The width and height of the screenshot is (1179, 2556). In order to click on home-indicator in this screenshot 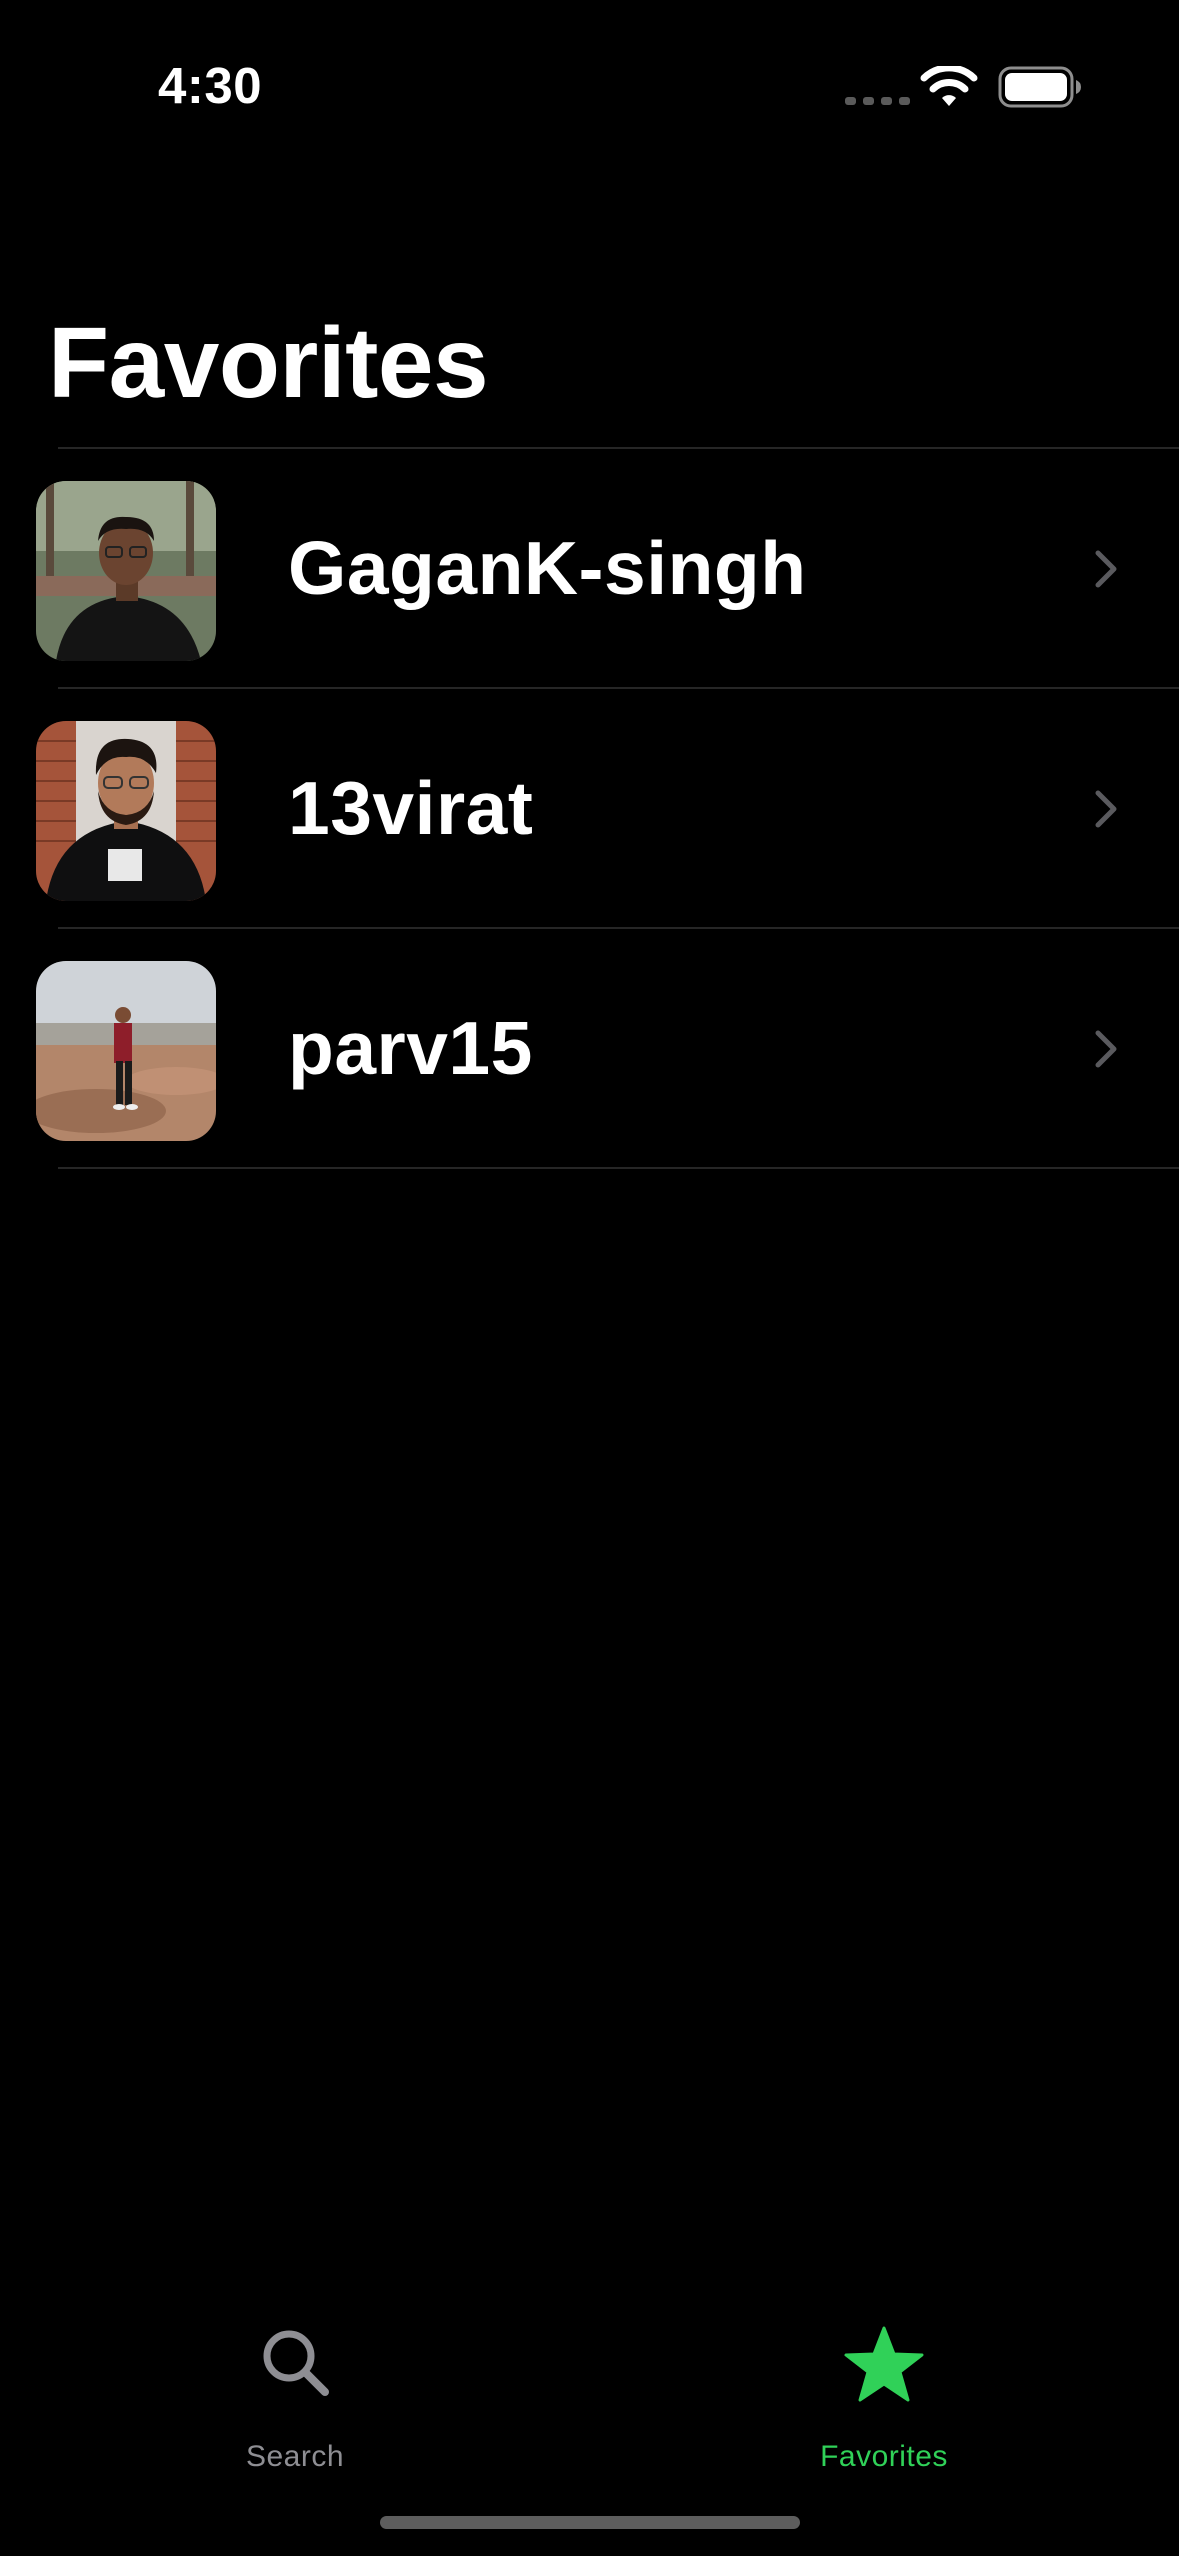, I will do `click(590, 2522)`.